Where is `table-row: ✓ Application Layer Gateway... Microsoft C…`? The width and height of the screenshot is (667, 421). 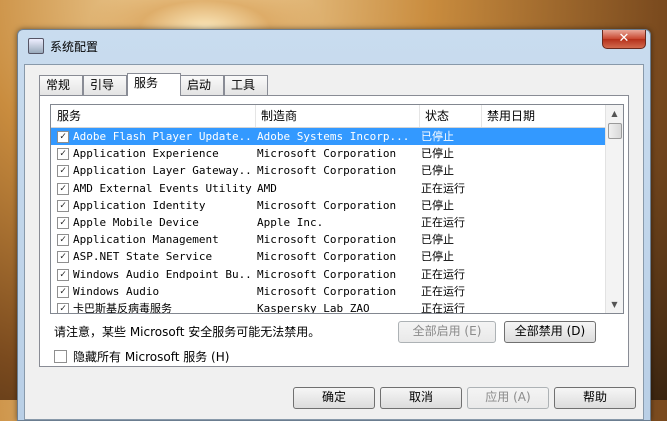
table-row: ✓ Application Layer Gateway... Microsoft C… is located at coordinates (328, 170).